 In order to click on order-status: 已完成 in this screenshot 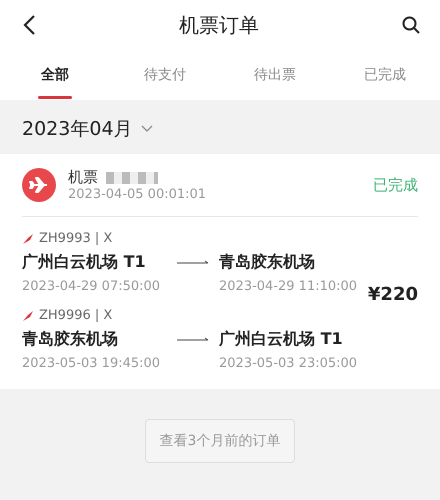, I will do `click(395, 185)`.